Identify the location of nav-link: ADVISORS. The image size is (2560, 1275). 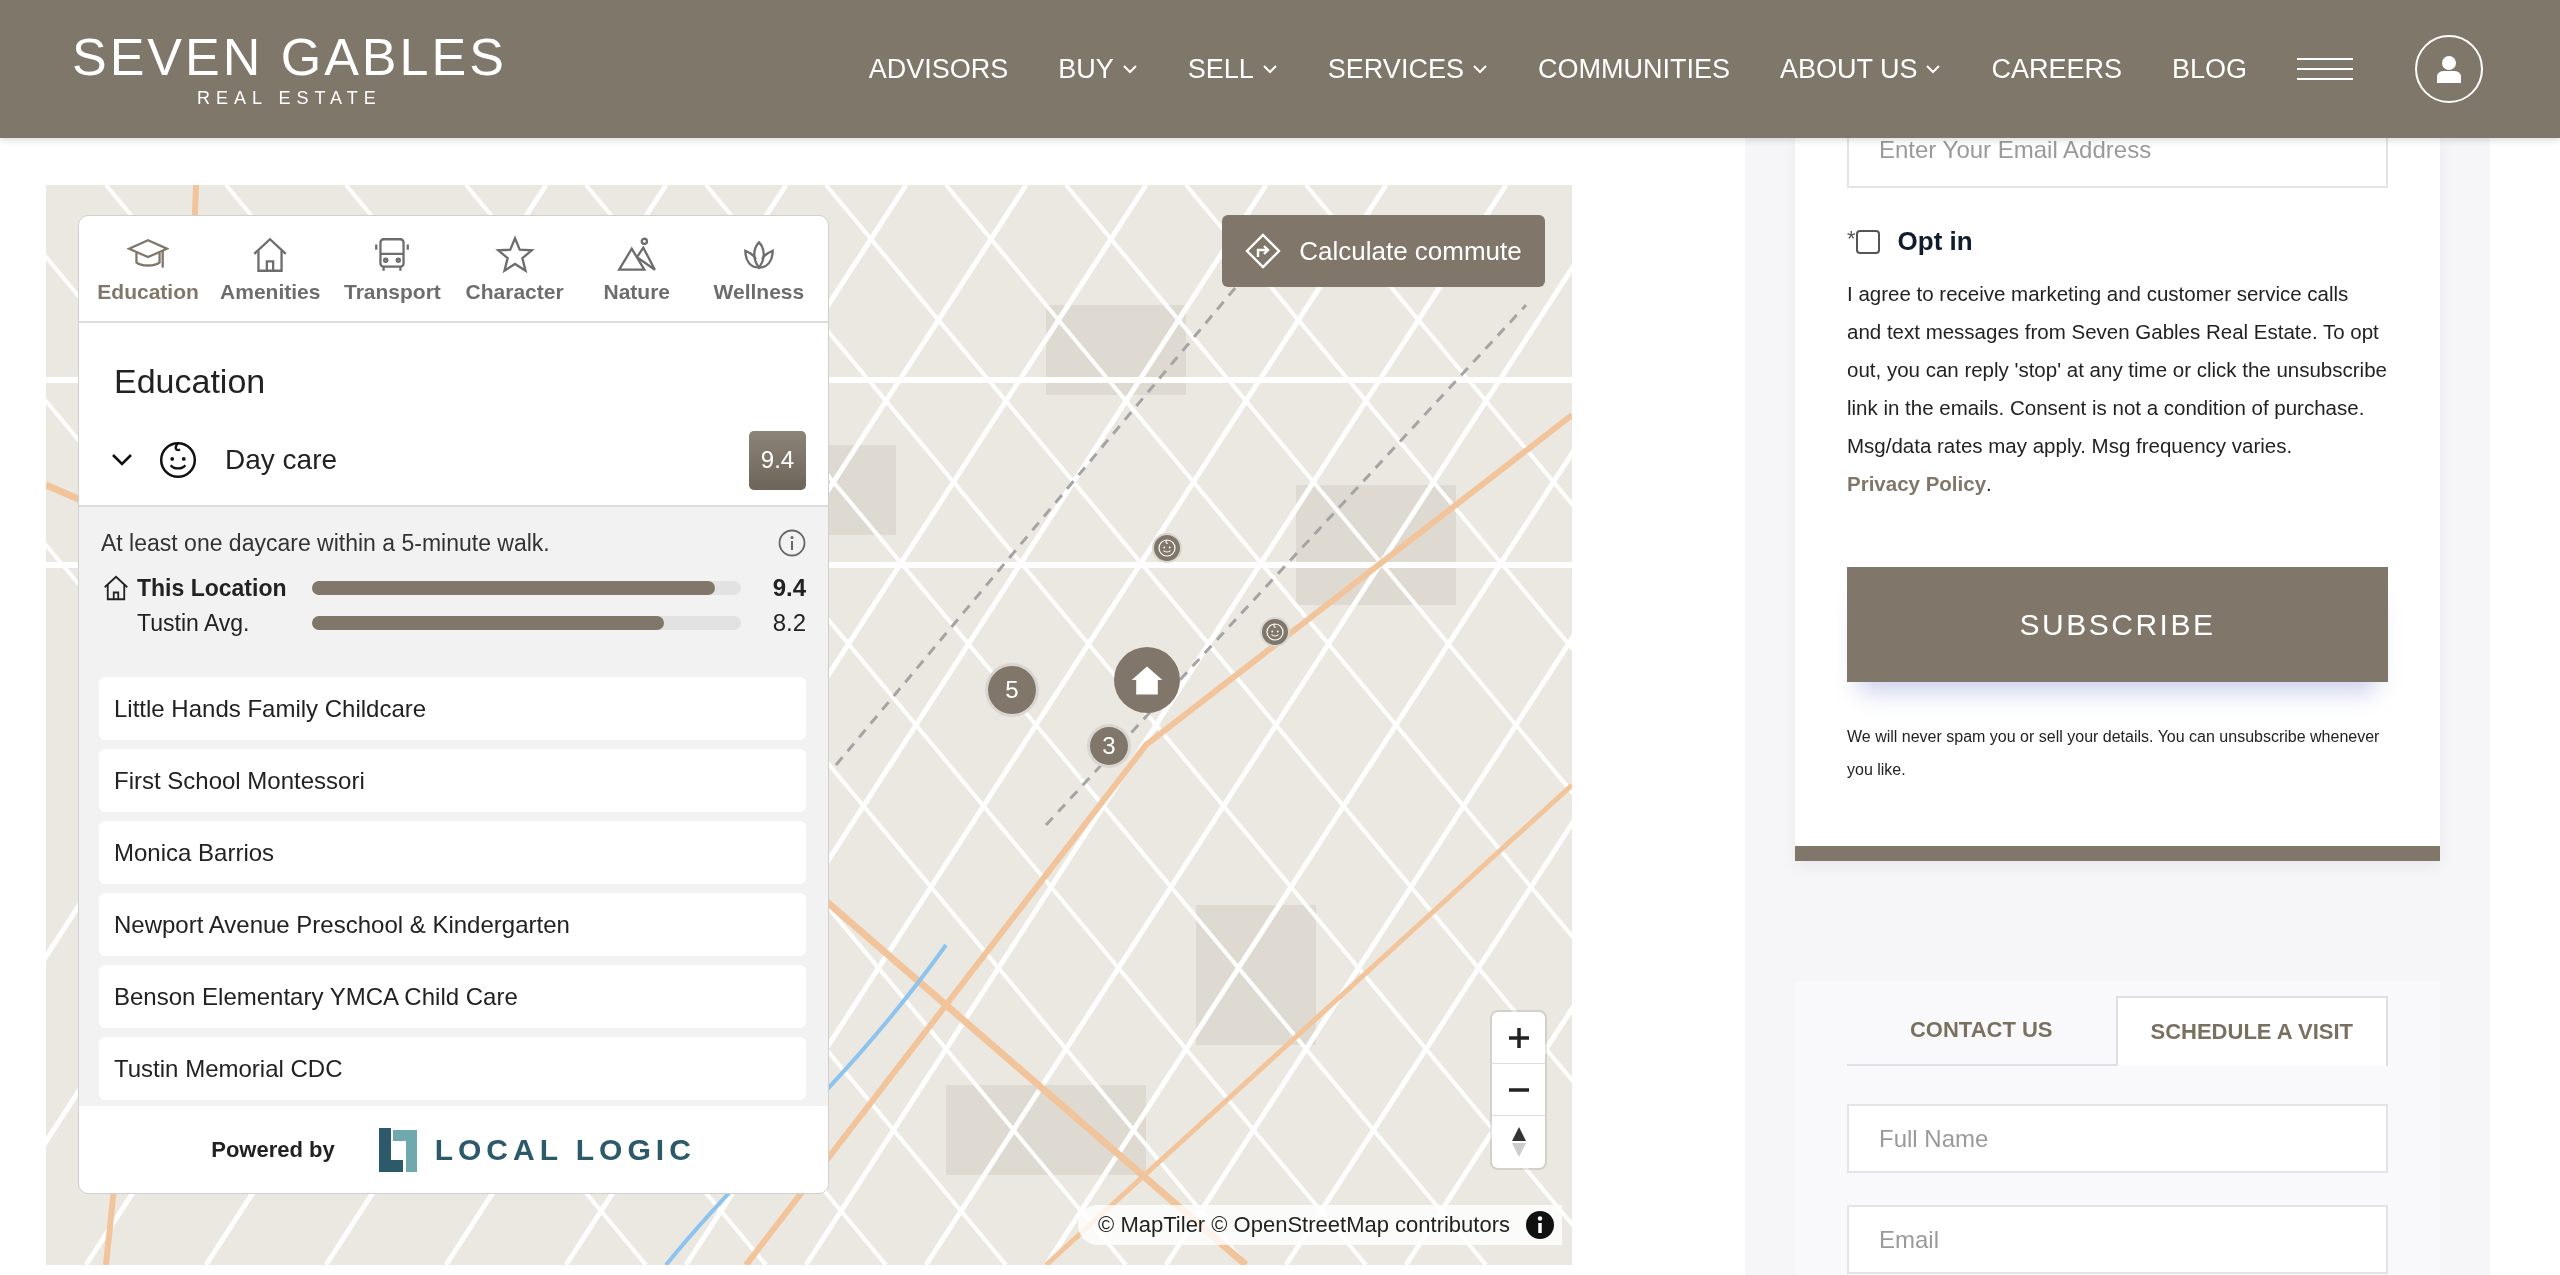
(938, 69).